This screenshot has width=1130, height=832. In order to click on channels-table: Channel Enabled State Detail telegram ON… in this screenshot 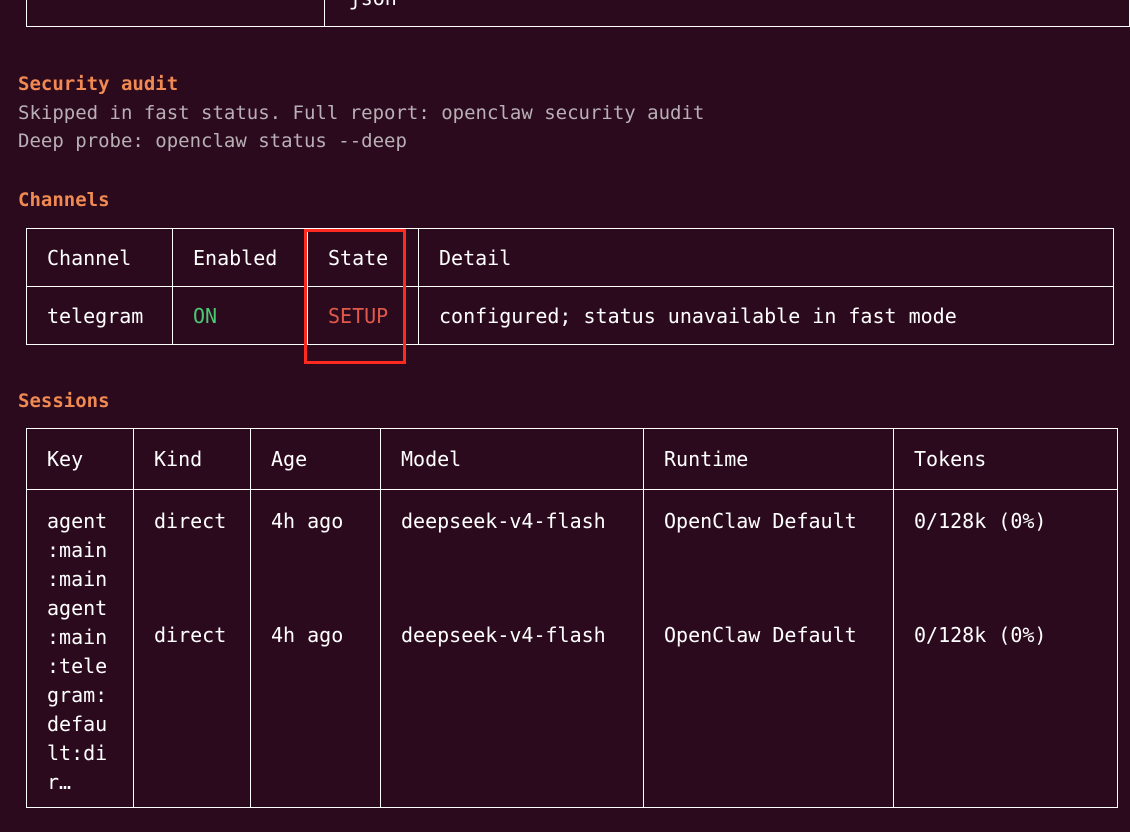, I will do `click(570, 286)`.